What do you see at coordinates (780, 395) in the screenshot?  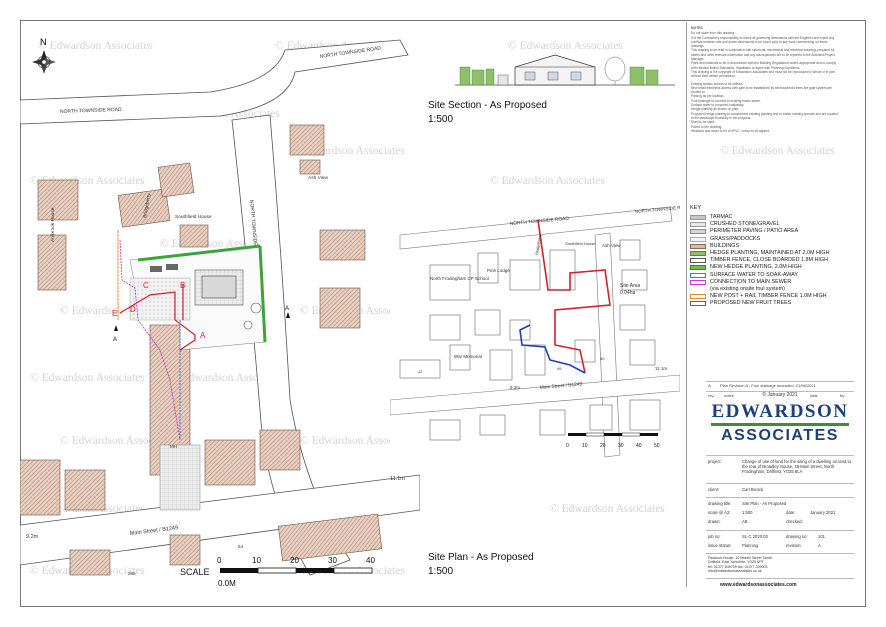 I see `copyright: © January 2021` at bounding box center [780, 395].